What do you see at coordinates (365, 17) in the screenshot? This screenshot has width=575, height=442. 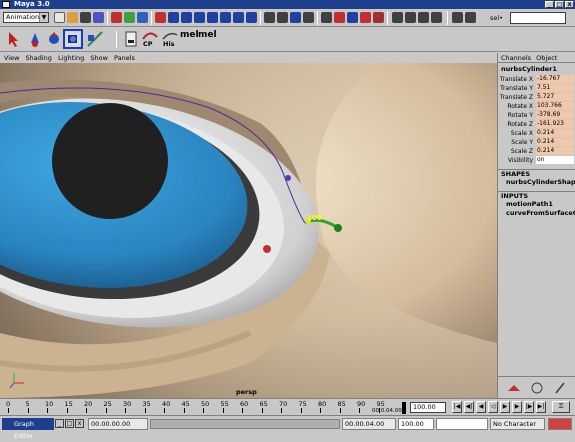 I see `magnet-icon` at bounding box center [365, 17].